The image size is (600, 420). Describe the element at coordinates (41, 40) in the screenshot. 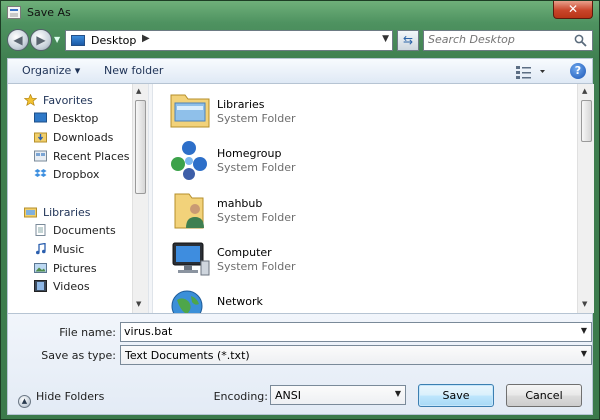

I see `forward-button: ▶` at that location.